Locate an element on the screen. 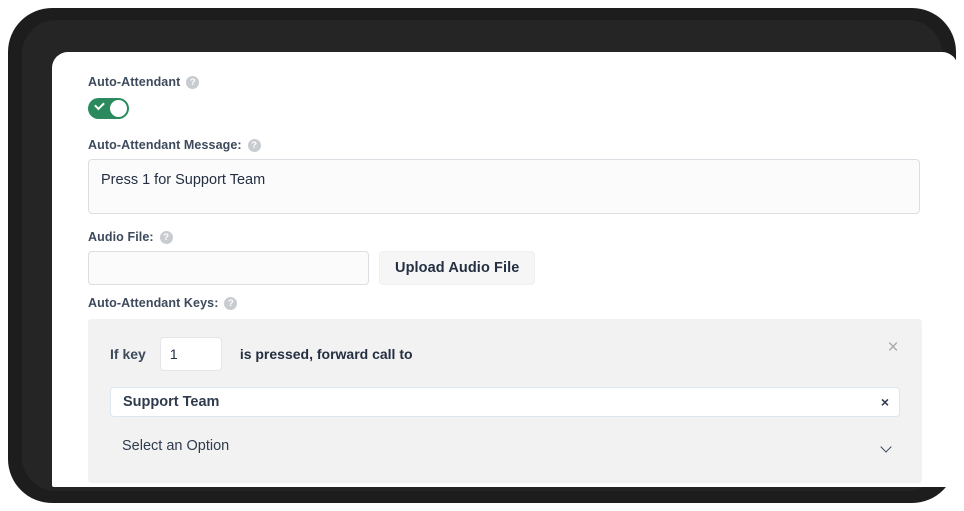 Image resolution: width=964 pixels, height=511 pixels. auto-attendant-toggle is located at coordinates (108, 108).